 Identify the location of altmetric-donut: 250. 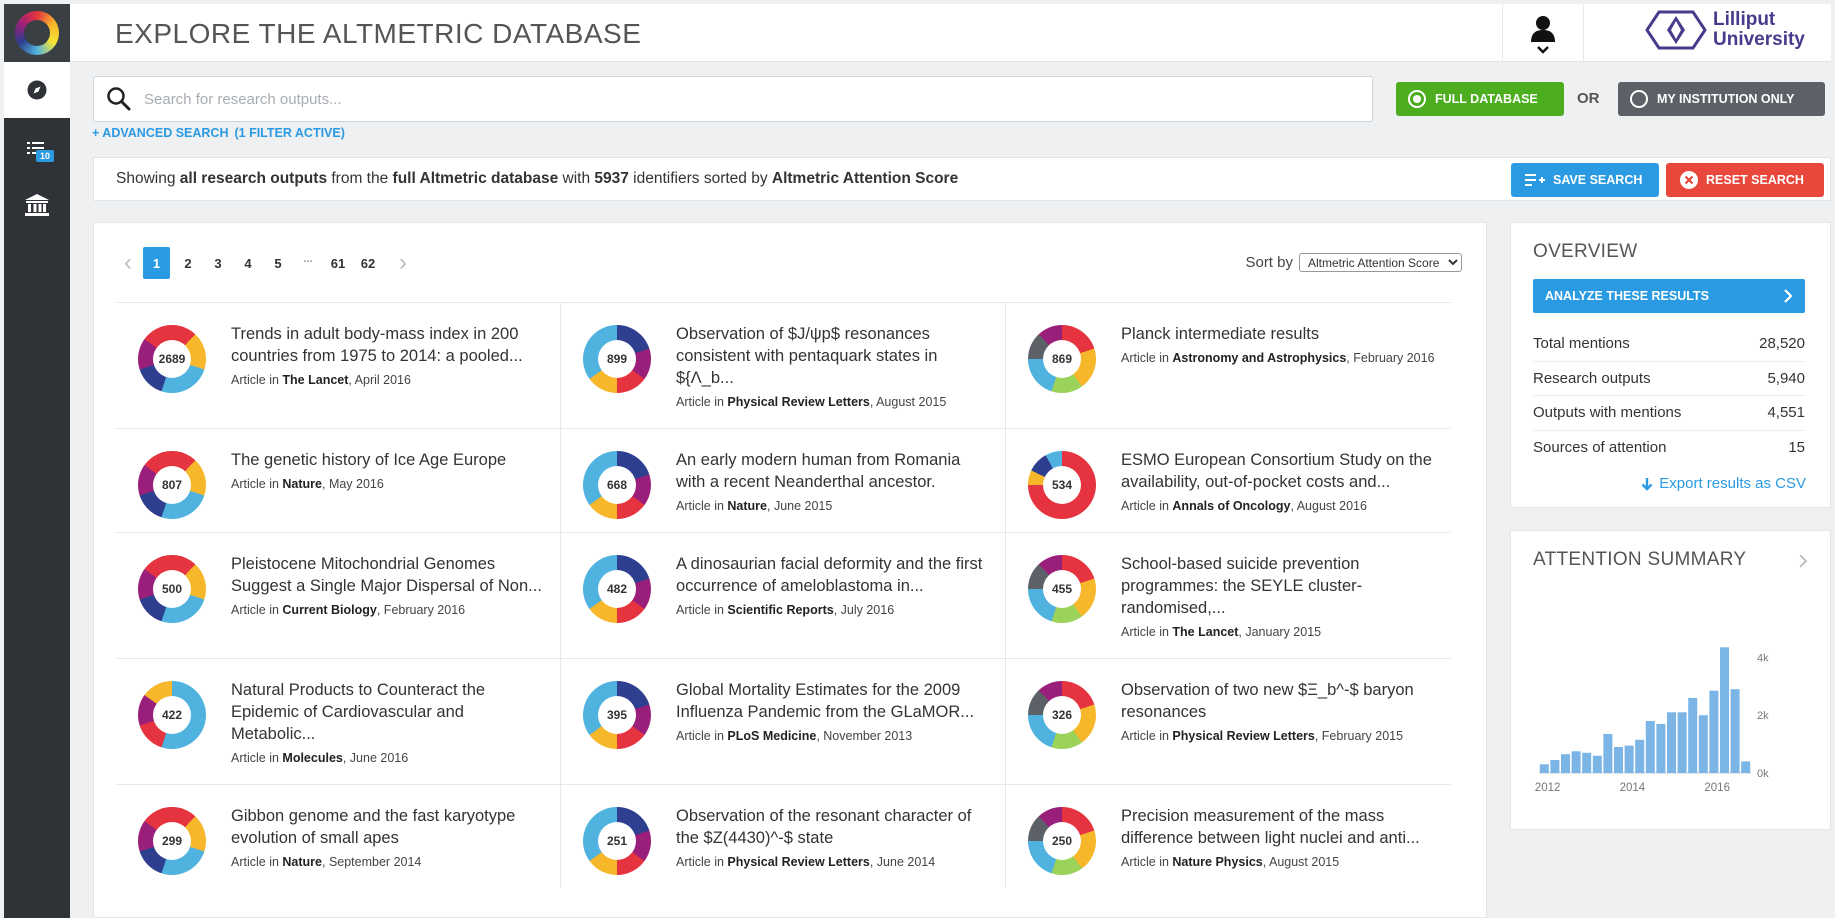
(1062, 841).